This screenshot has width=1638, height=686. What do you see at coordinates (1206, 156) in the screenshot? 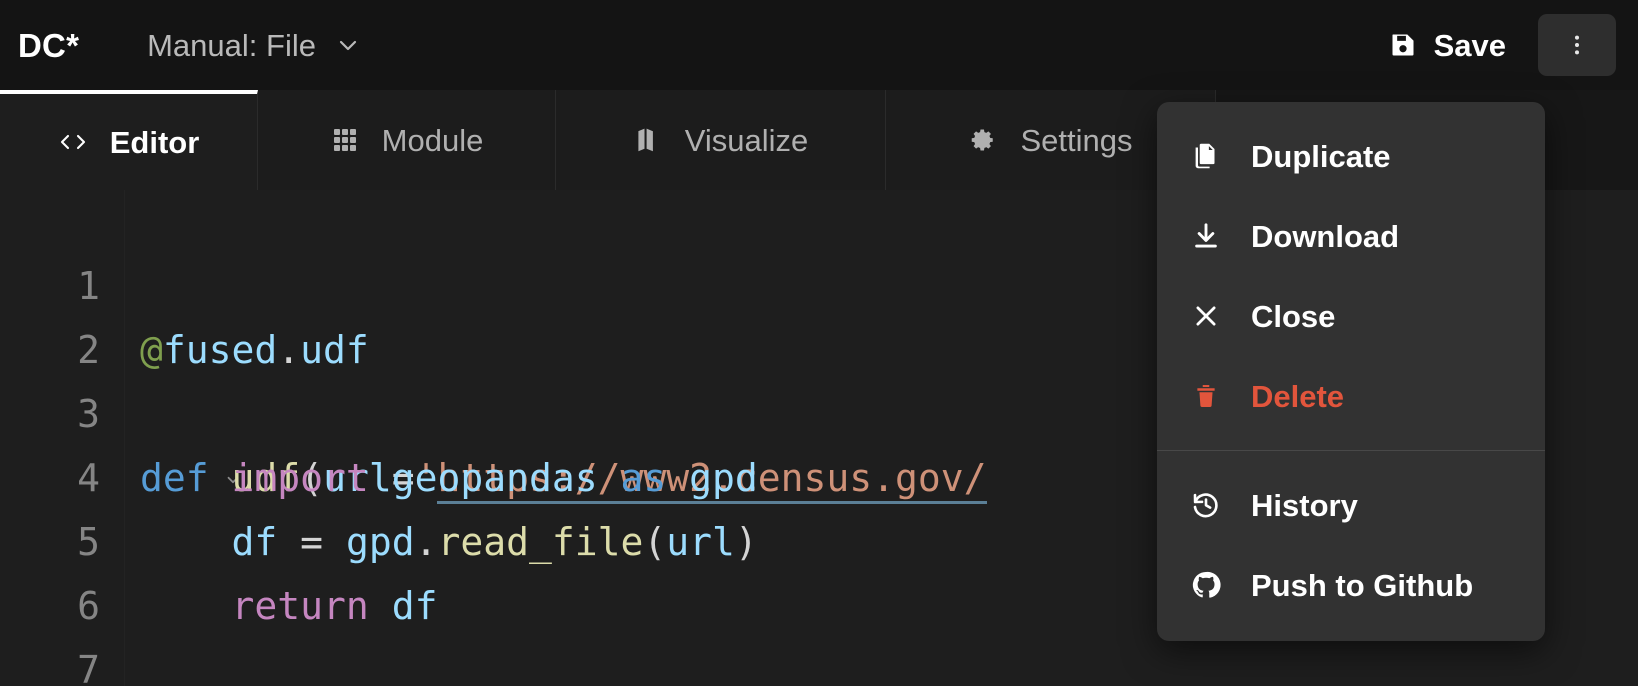
I see `copy-icon` at bounding box center [1206, 156].